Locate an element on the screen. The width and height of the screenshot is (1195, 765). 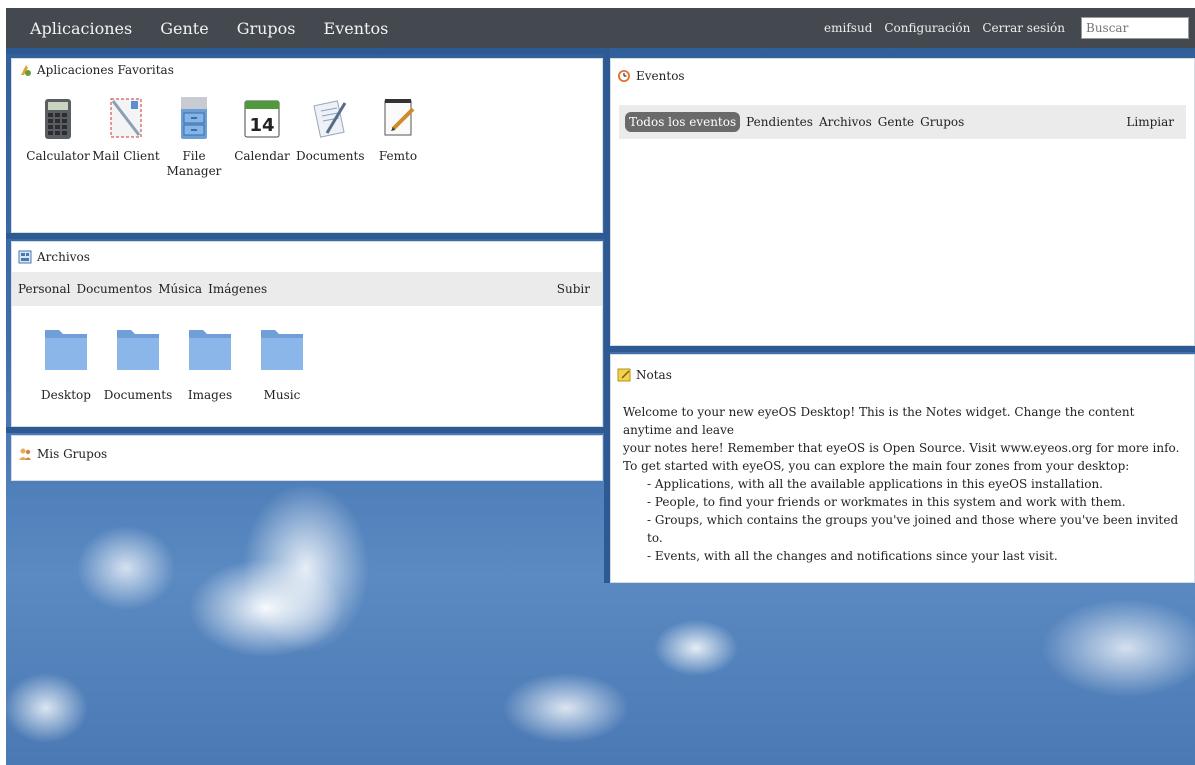
folder-documents: Documents is located at coordinates (138, 363).